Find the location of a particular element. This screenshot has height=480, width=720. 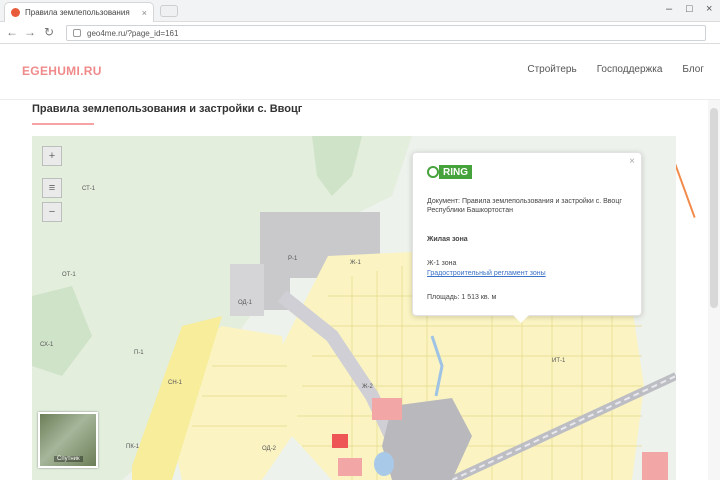

satellite-minimap: Спутник is located at coordinates (68, 440).